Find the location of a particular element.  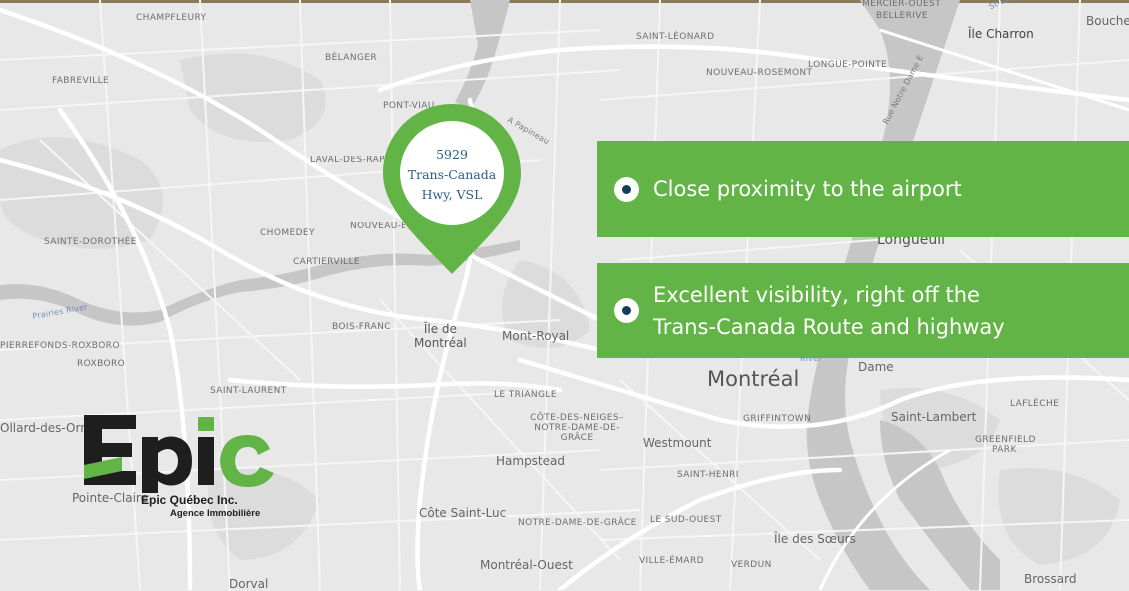

map-label-longue-pointe: LONGUE-POINTE is located at coordinates (848, 65).